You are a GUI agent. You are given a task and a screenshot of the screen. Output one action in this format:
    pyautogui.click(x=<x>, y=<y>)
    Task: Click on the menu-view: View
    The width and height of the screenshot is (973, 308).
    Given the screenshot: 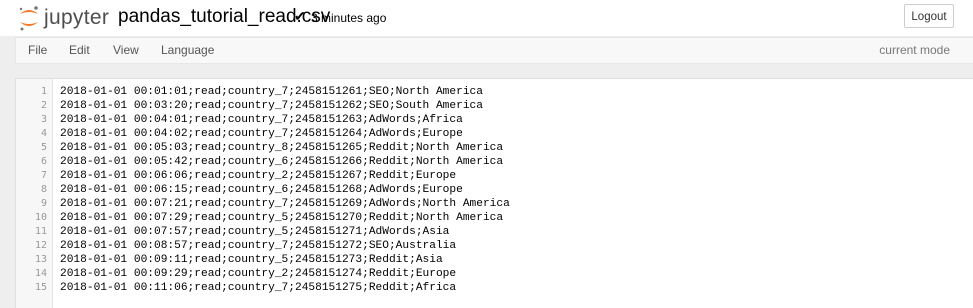 What is the action you would take?
    pyautogui.click(x=126, y=50)
    